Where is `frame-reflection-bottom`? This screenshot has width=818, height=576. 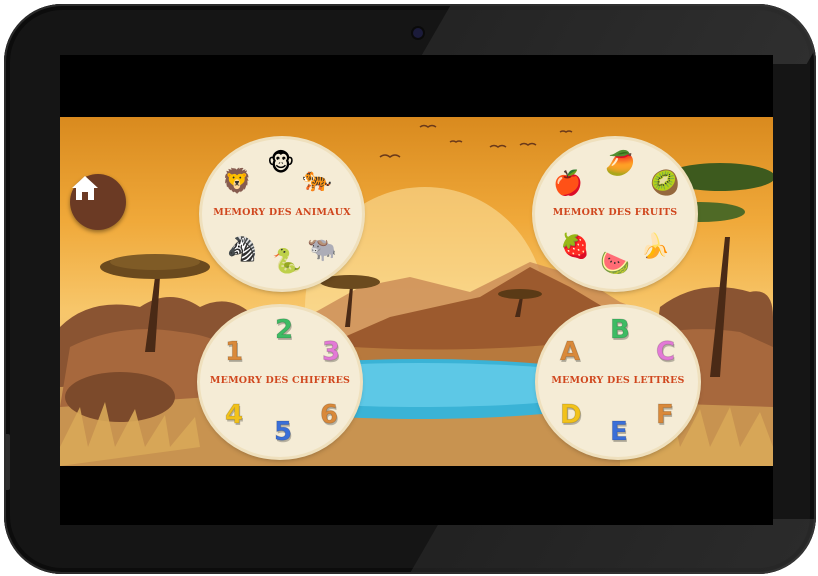
frame-reflection-bottom is located at coordinates (611, 546).